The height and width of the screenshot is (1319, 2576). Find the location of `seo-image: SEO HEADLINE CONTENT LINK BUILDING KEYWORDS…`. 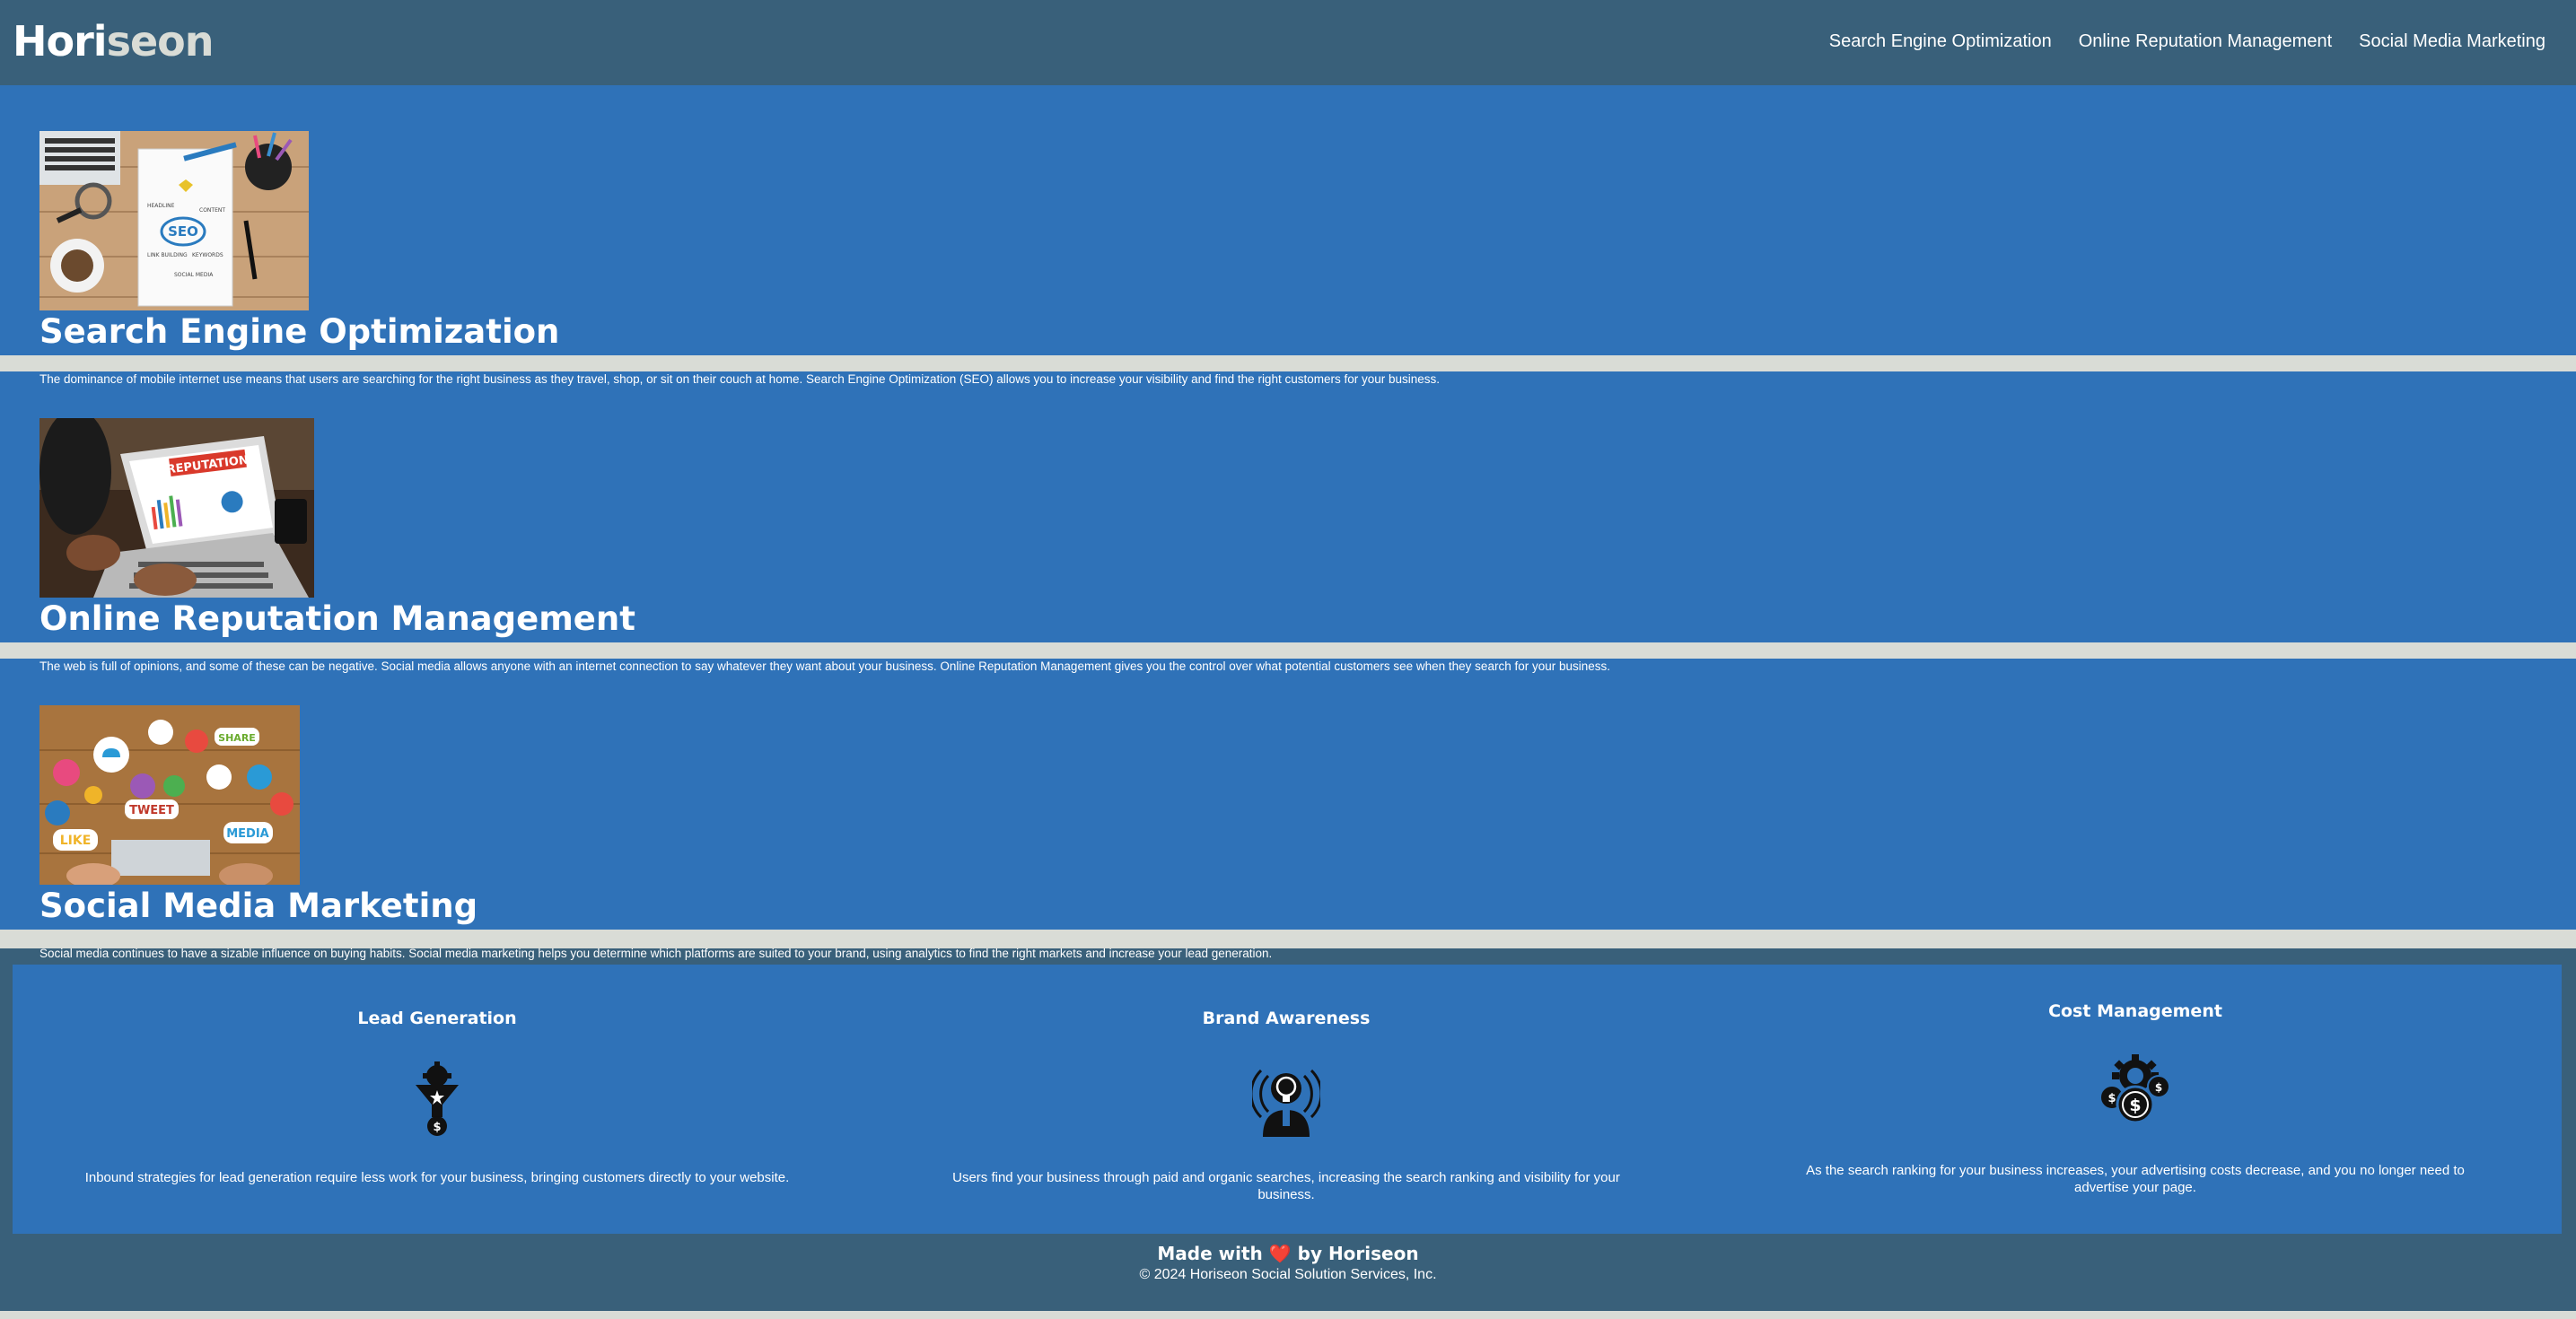

seo-image: SEO HEADLINE CONTENT LINK BUILDING KEYWORDS… is located at coordinates (174, 220).